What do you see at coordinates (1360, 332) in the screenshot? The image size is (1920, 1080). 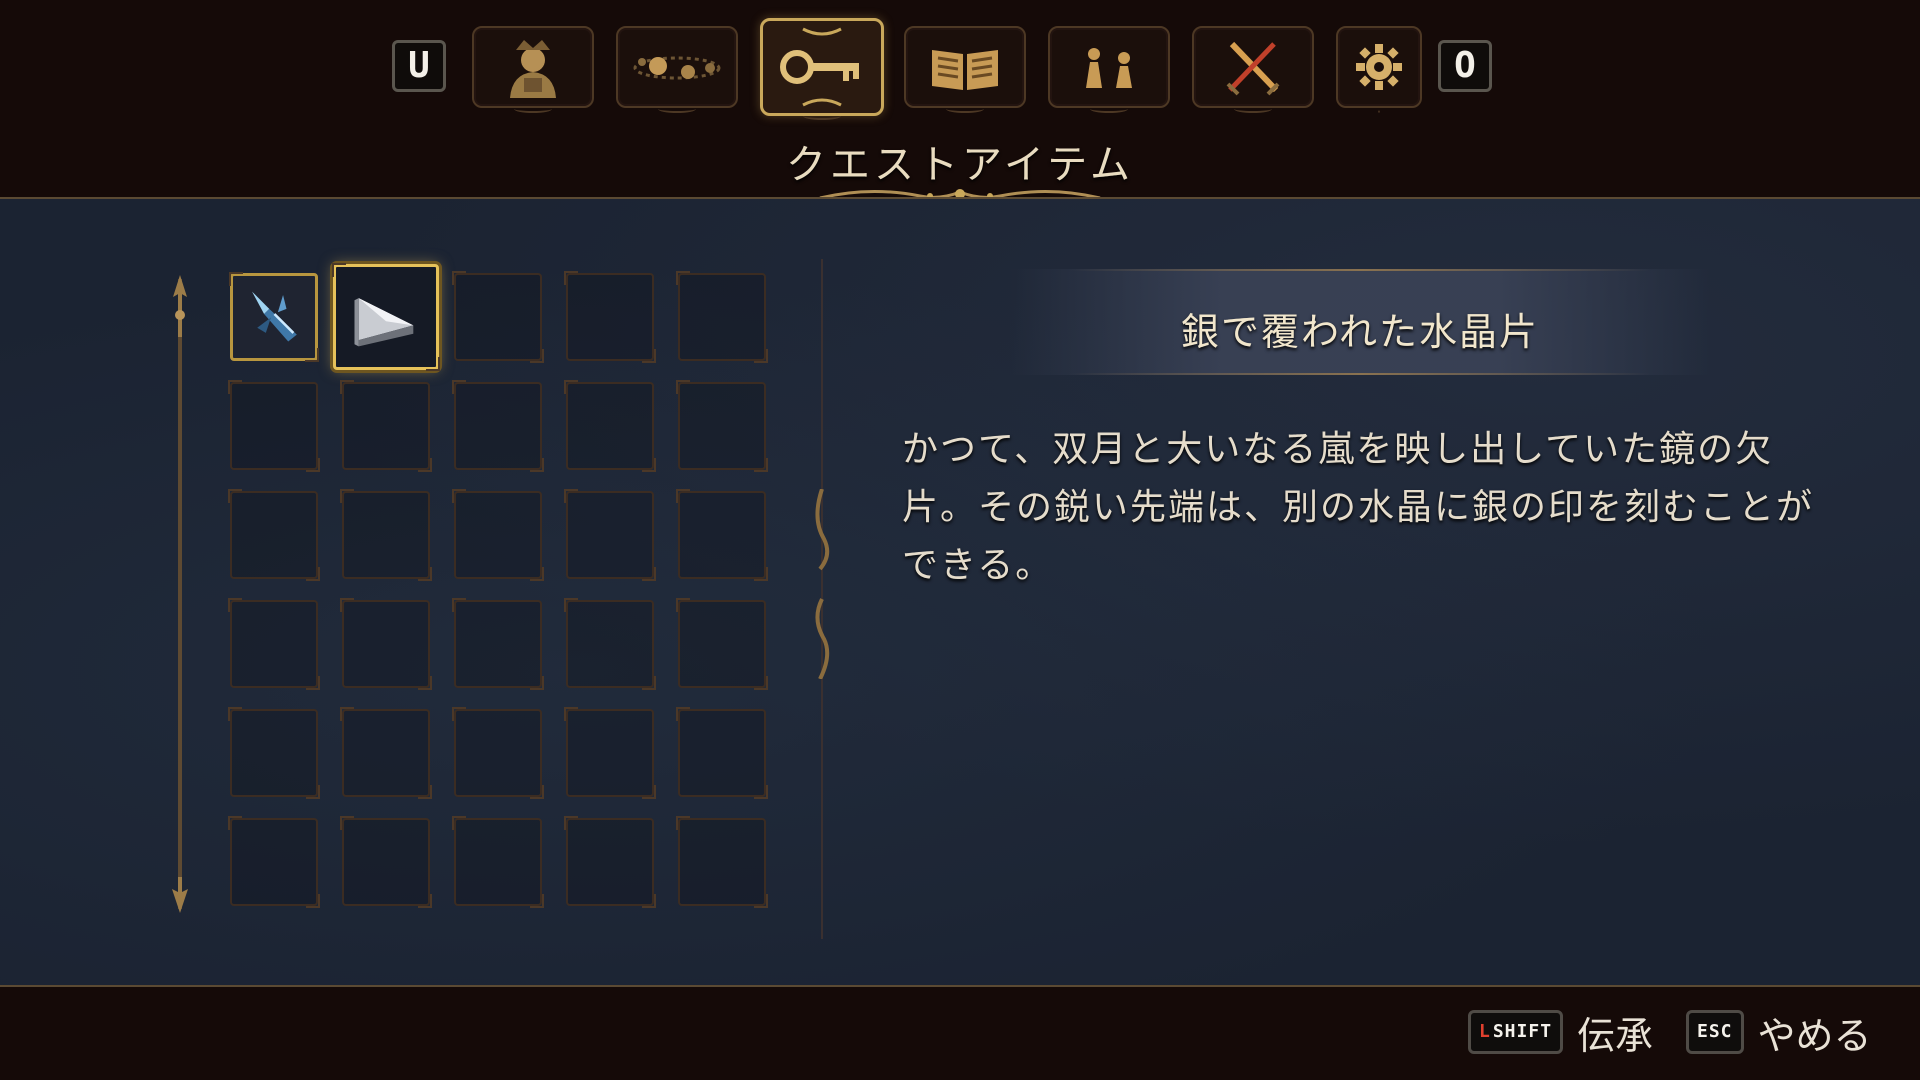 I see `item-name: 銀で覆われた水晶片` at bounding box center [1360, 332].